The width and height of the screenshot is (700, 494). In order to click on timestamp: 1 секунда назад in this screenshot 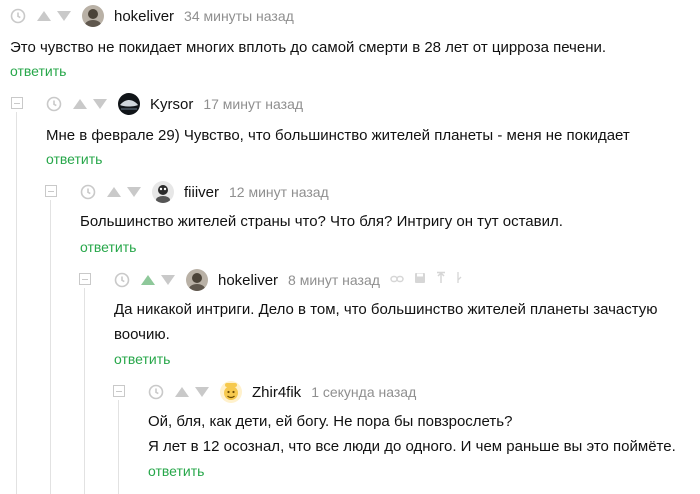, I will do `click(363, 392)`.